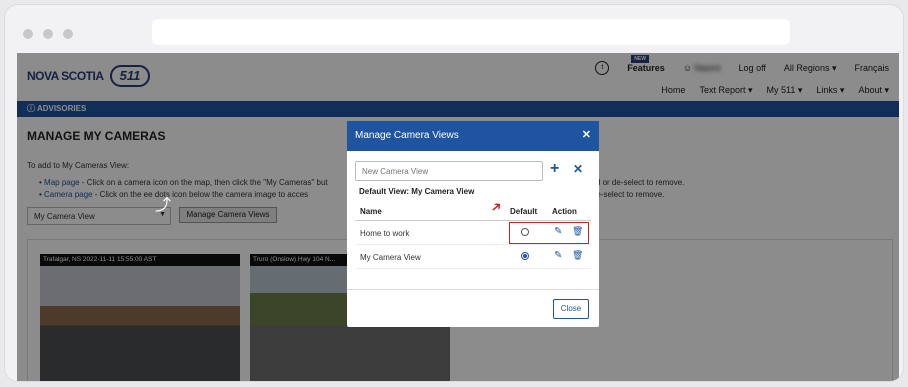 The image size is (908, 387). I want to click on minimize-window-dot, so click(48, 34).